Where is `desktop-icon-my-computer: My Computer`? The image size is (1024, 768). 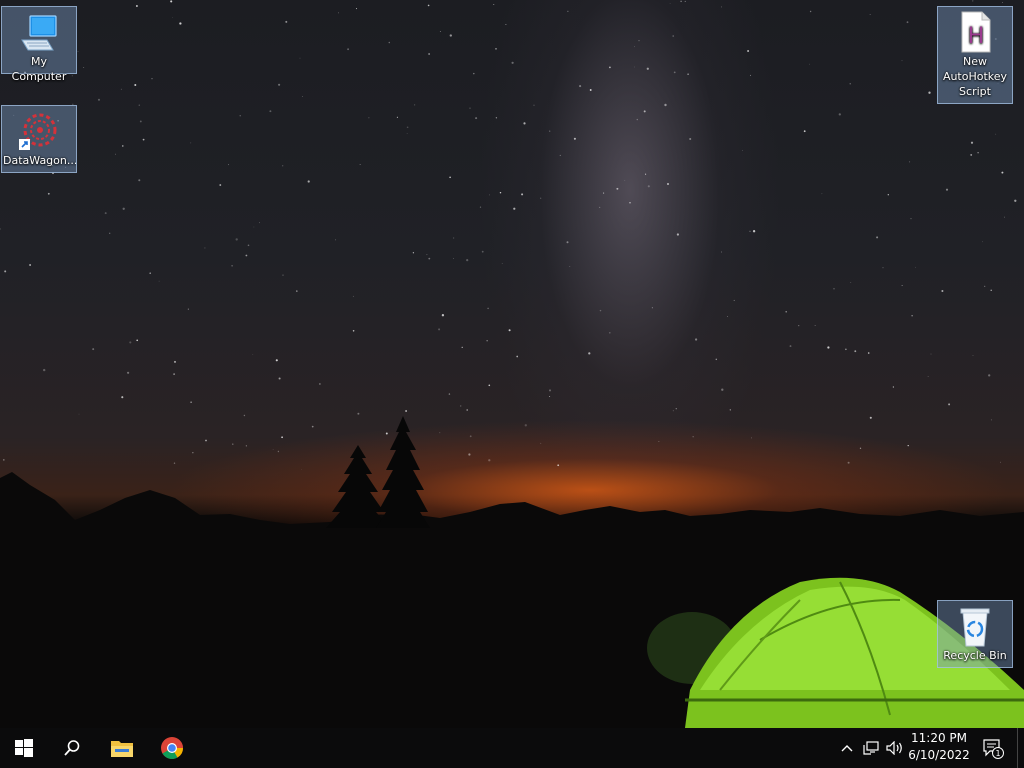
desktop-icon-my-computer: My Computer is located at coordinates (39, 44).